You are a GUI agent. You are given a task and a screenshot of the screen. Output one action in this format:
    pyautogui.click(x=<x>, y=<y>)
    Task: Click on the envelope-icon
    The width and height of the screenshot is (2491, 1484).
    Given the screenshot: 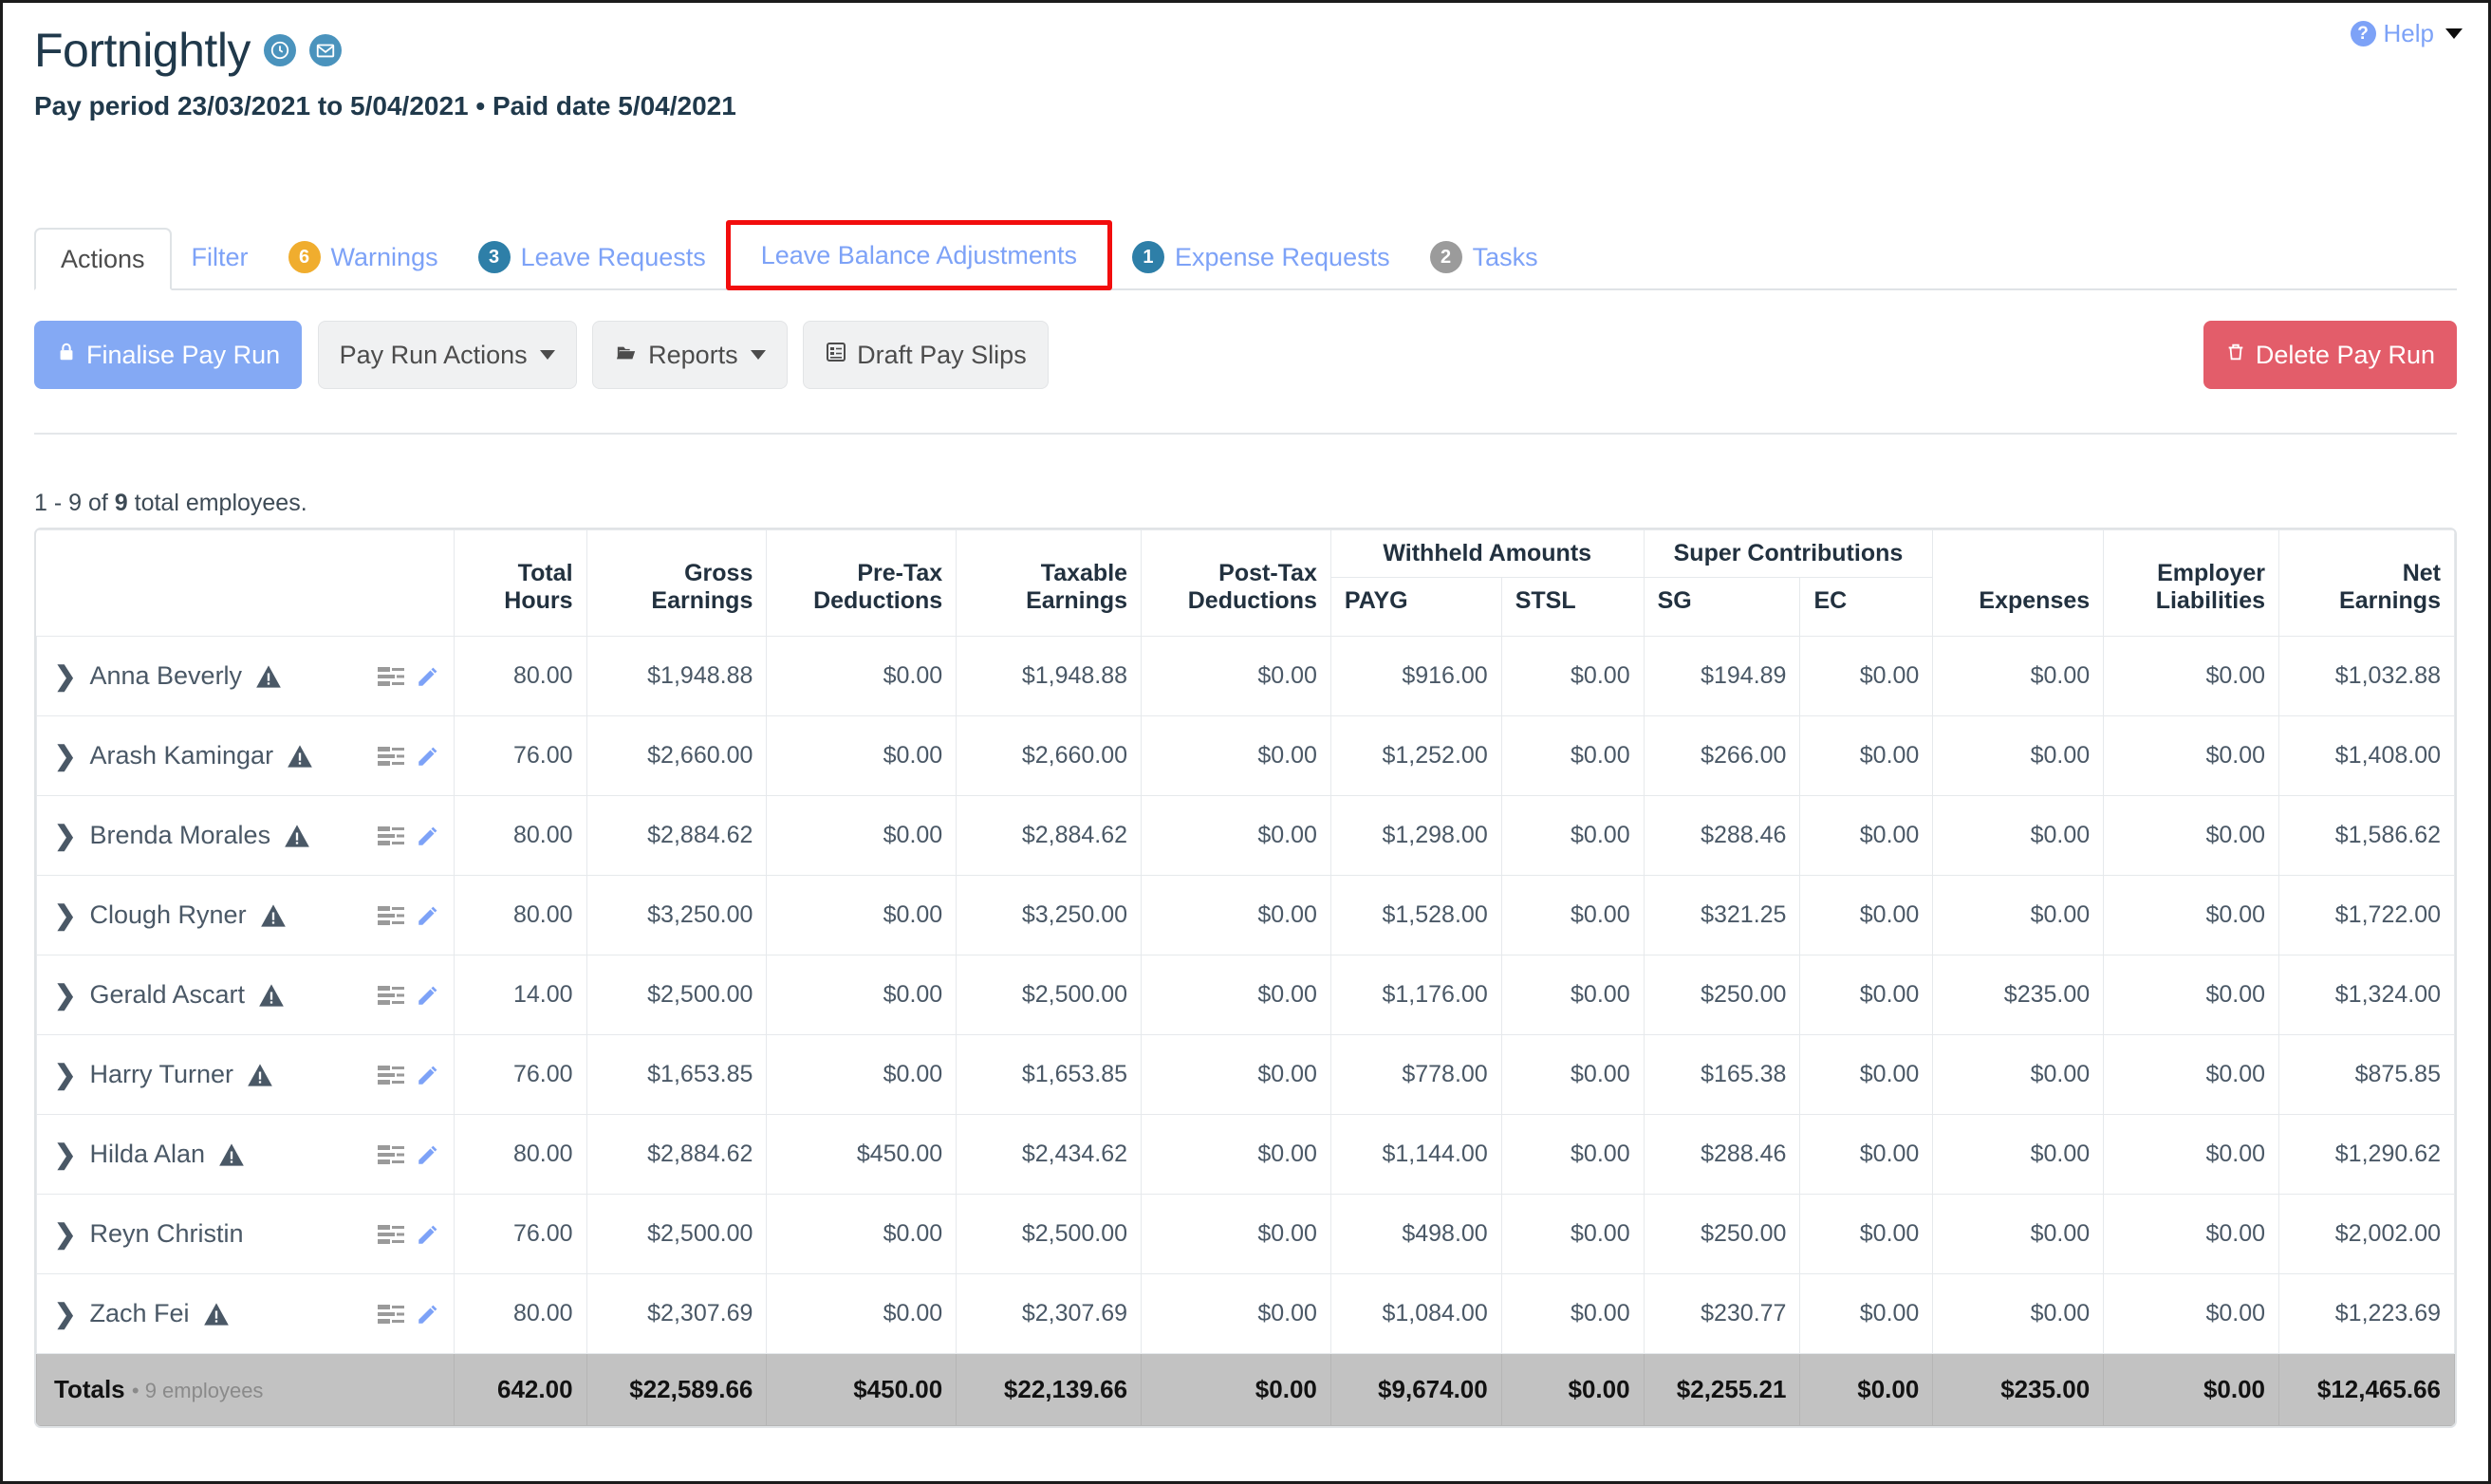 What is the action you would take?
    pyautogui.click(x=325, y=50)
    